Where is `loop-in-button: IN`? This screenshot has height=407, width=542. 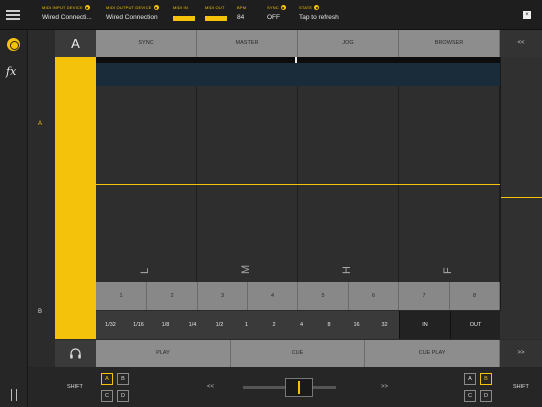 loop-in-button: IN is located at coordinates (424, 325).